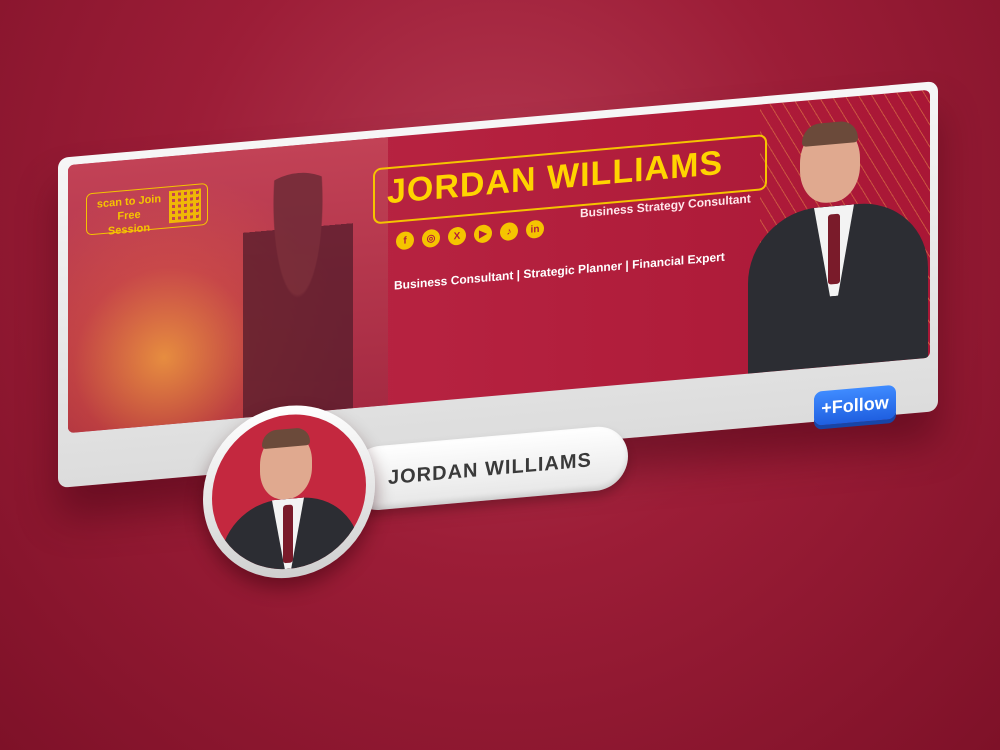 The image size is (1000, 750). Describe the element at coordinates (298, 293) in the screenshot. I see `speaker-silhouette` at that location.